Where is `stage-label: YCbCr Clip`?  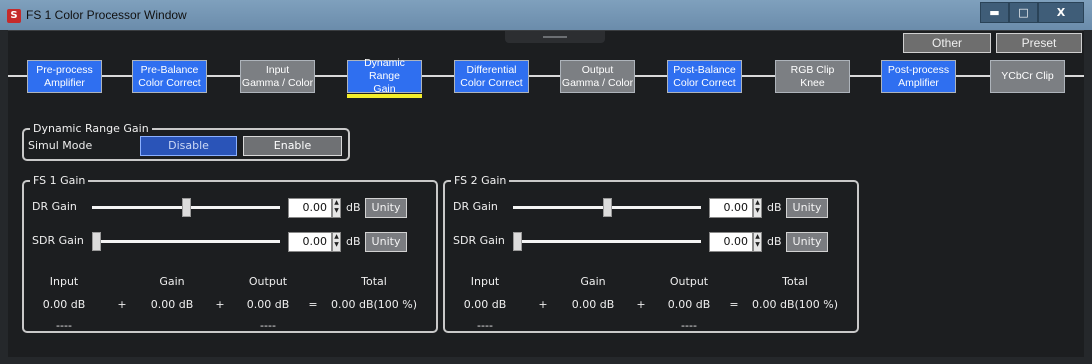
stage-label: YCbCr Clip is located at coordinates (1027, 76).